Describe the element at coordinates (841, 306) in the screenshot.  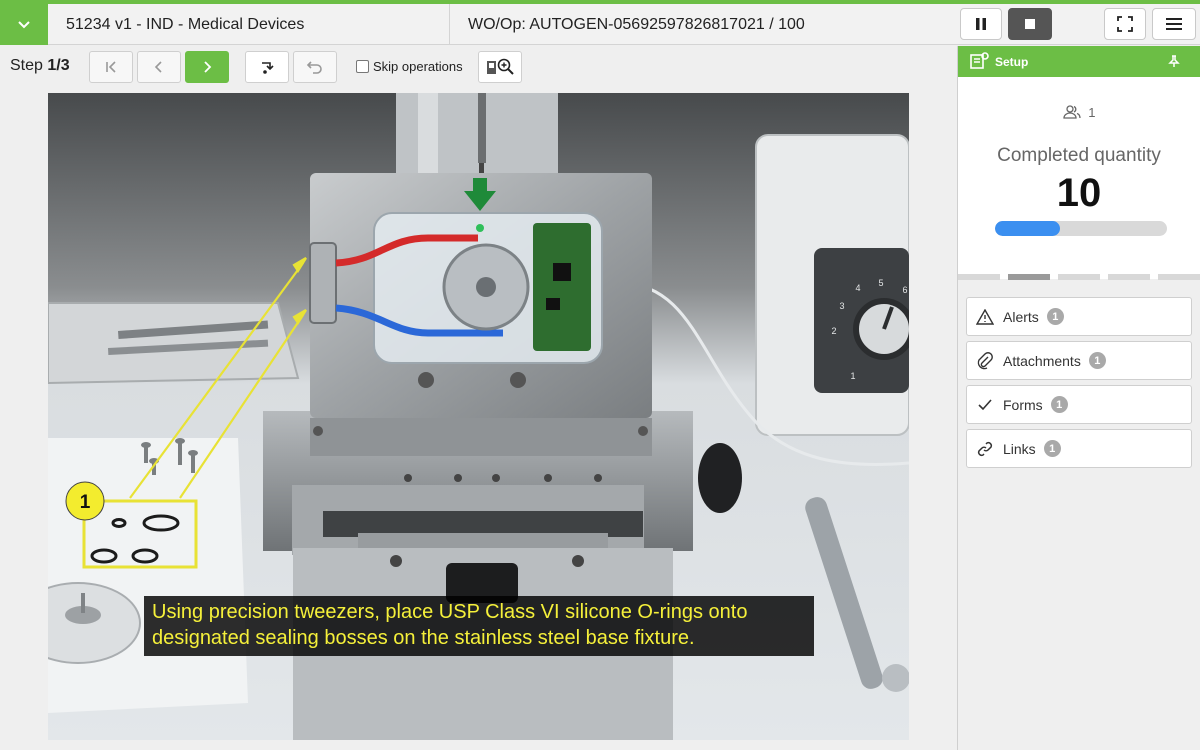
I see `dial-number-3: 3` at that location.